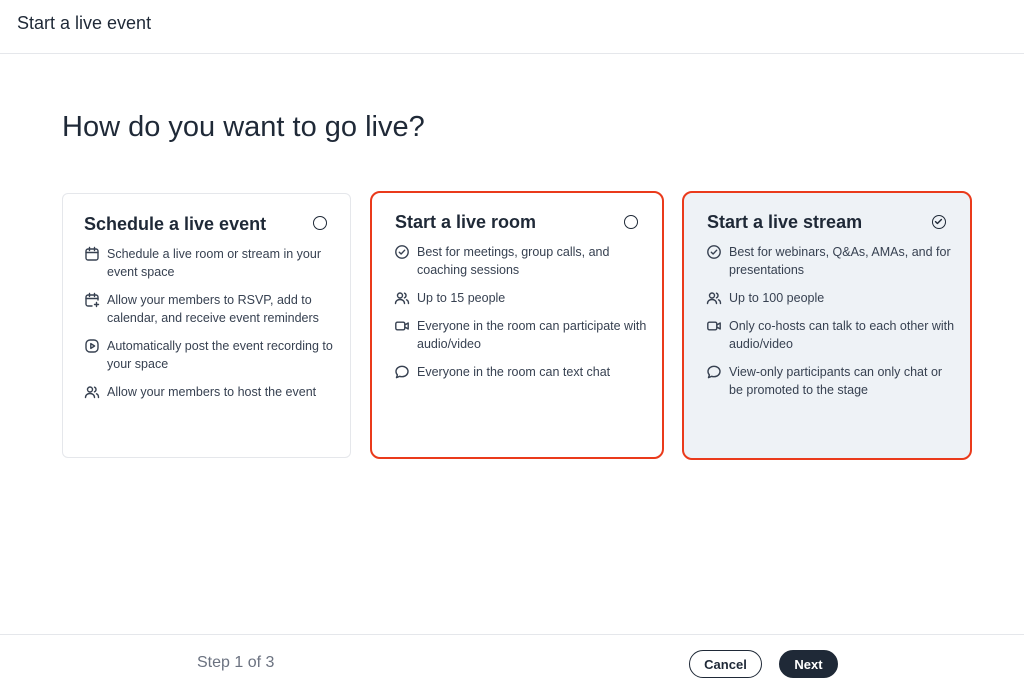  What do you see at coordinates (512, 27) in the screenshot?
I see `header-bar: Start a live event` at bounding box center [512, 27].